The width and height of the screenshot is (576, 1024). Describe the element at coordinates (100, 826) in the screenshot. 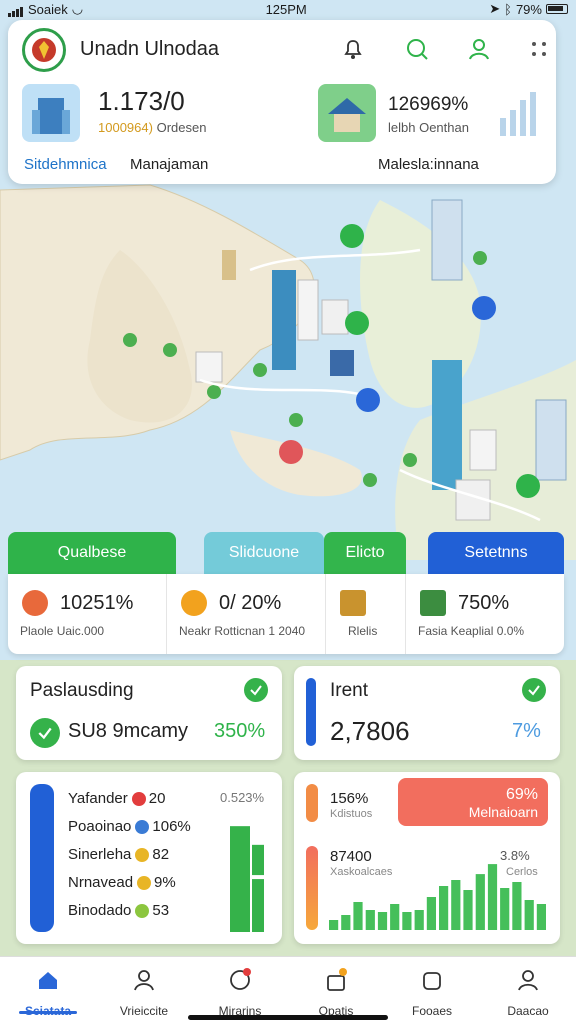

I see `list-item-label: Poaoinao` at that location.